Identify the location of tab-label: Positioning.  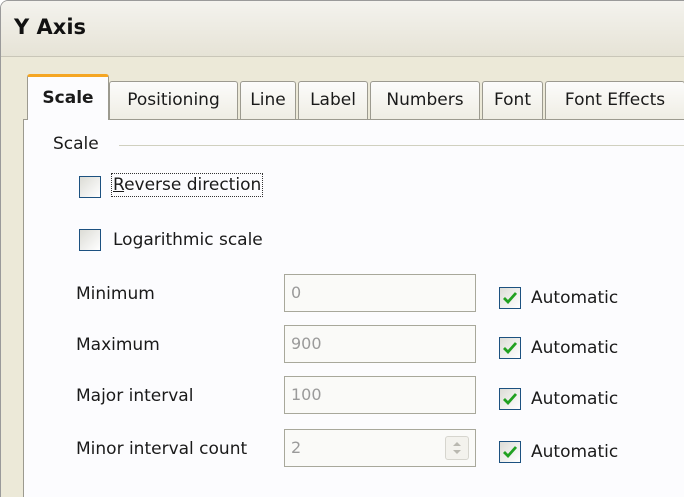
(173, 100).